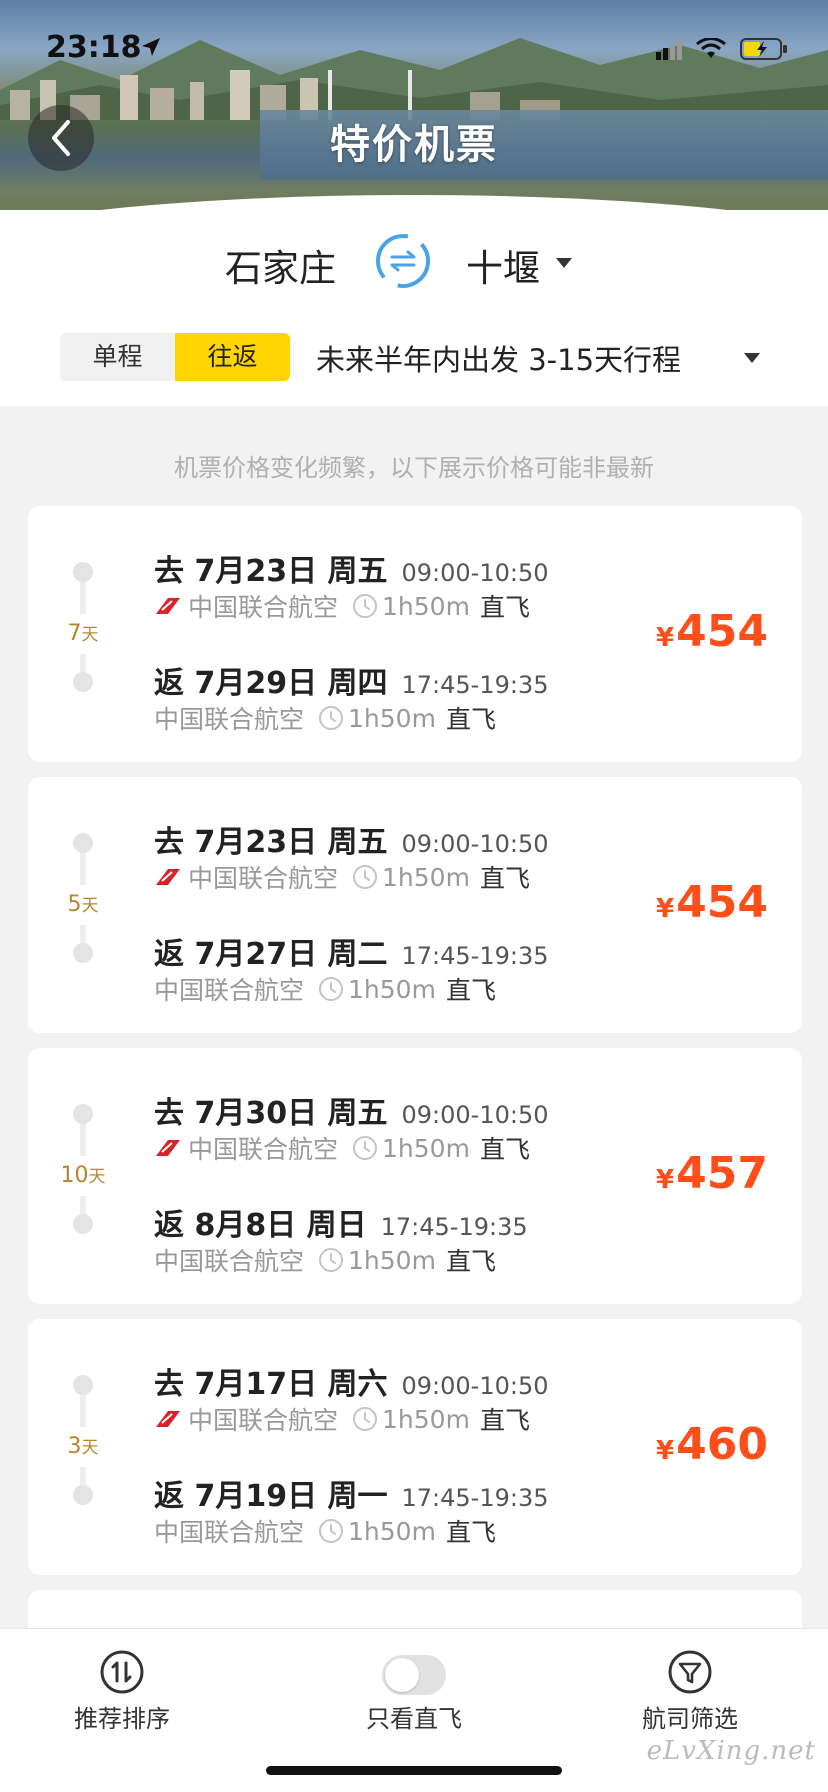 The image size is (828, 1792). I want to click on trip-days: 10, so click(74, 1175).